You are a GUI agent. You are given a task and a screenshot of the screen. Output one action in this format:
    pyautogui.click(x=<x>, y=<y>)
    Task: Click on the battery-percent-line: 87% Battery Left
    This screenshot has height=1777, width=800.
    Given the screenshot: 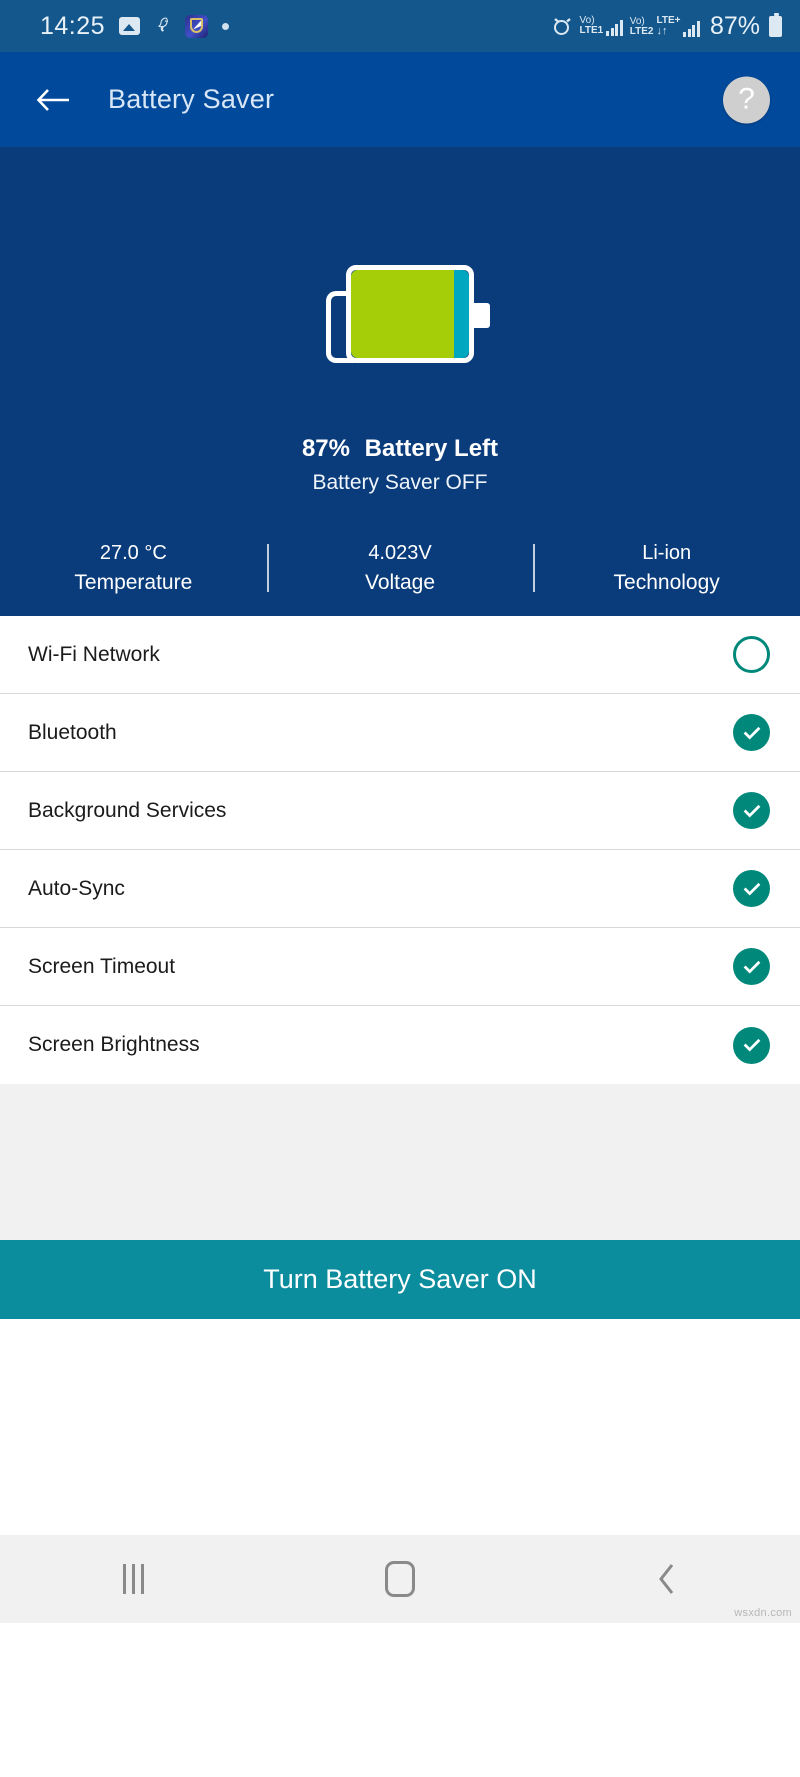 What is the action you would take?
    pyautogui.click(x=400, y=449)
    